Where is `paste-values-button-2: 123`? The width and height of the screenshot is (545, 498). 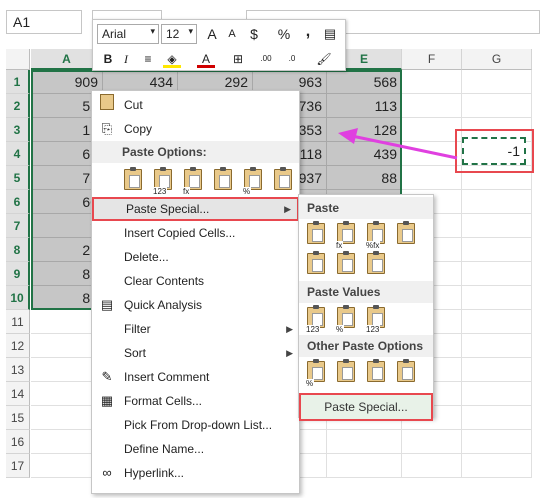
paste-values-button-2: 123 is located at coordinates (377, 319).